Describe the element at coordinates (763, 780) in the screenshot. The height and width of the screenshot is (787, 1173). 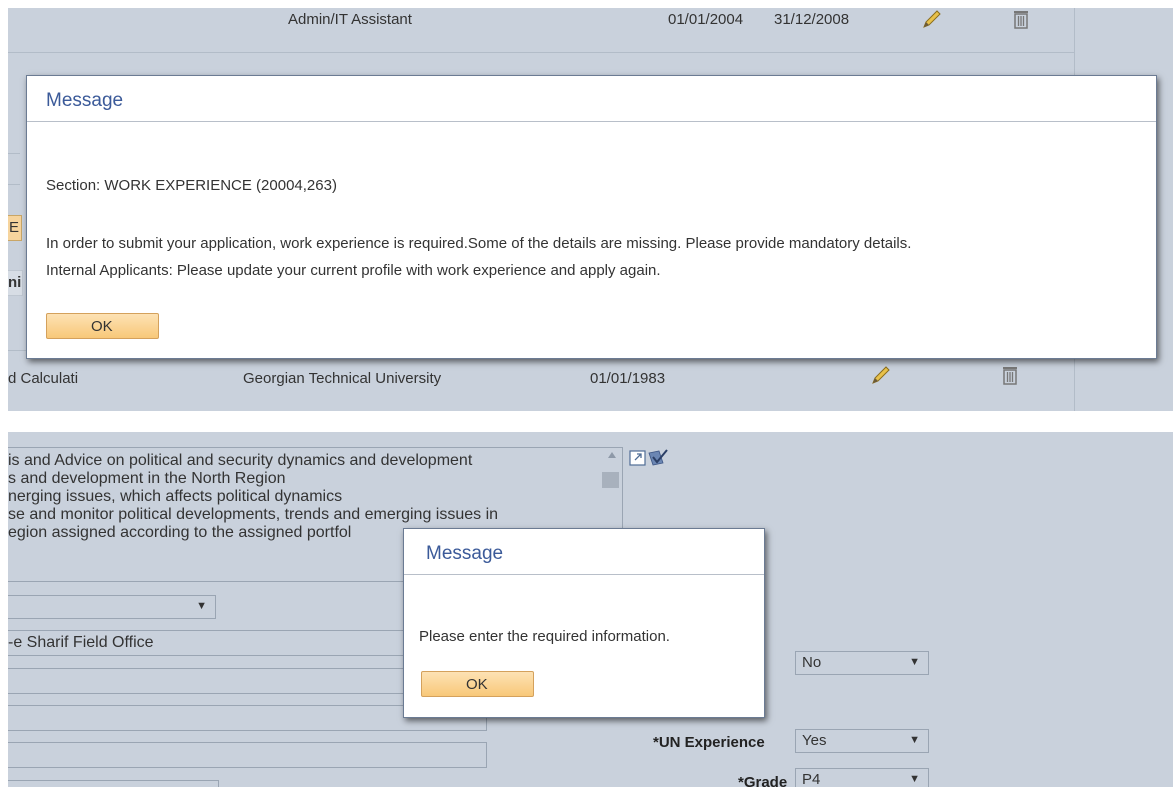
I see `grade-label: *Grade` at that location.